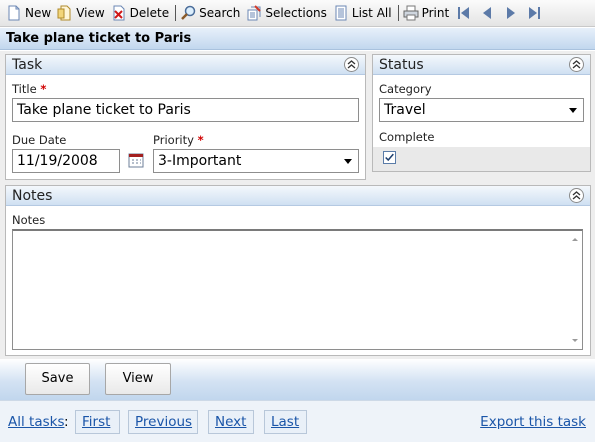  Describe the element at coordinates (185, 65) in the screenshot. I see `task-panel-header: Task` at that location.